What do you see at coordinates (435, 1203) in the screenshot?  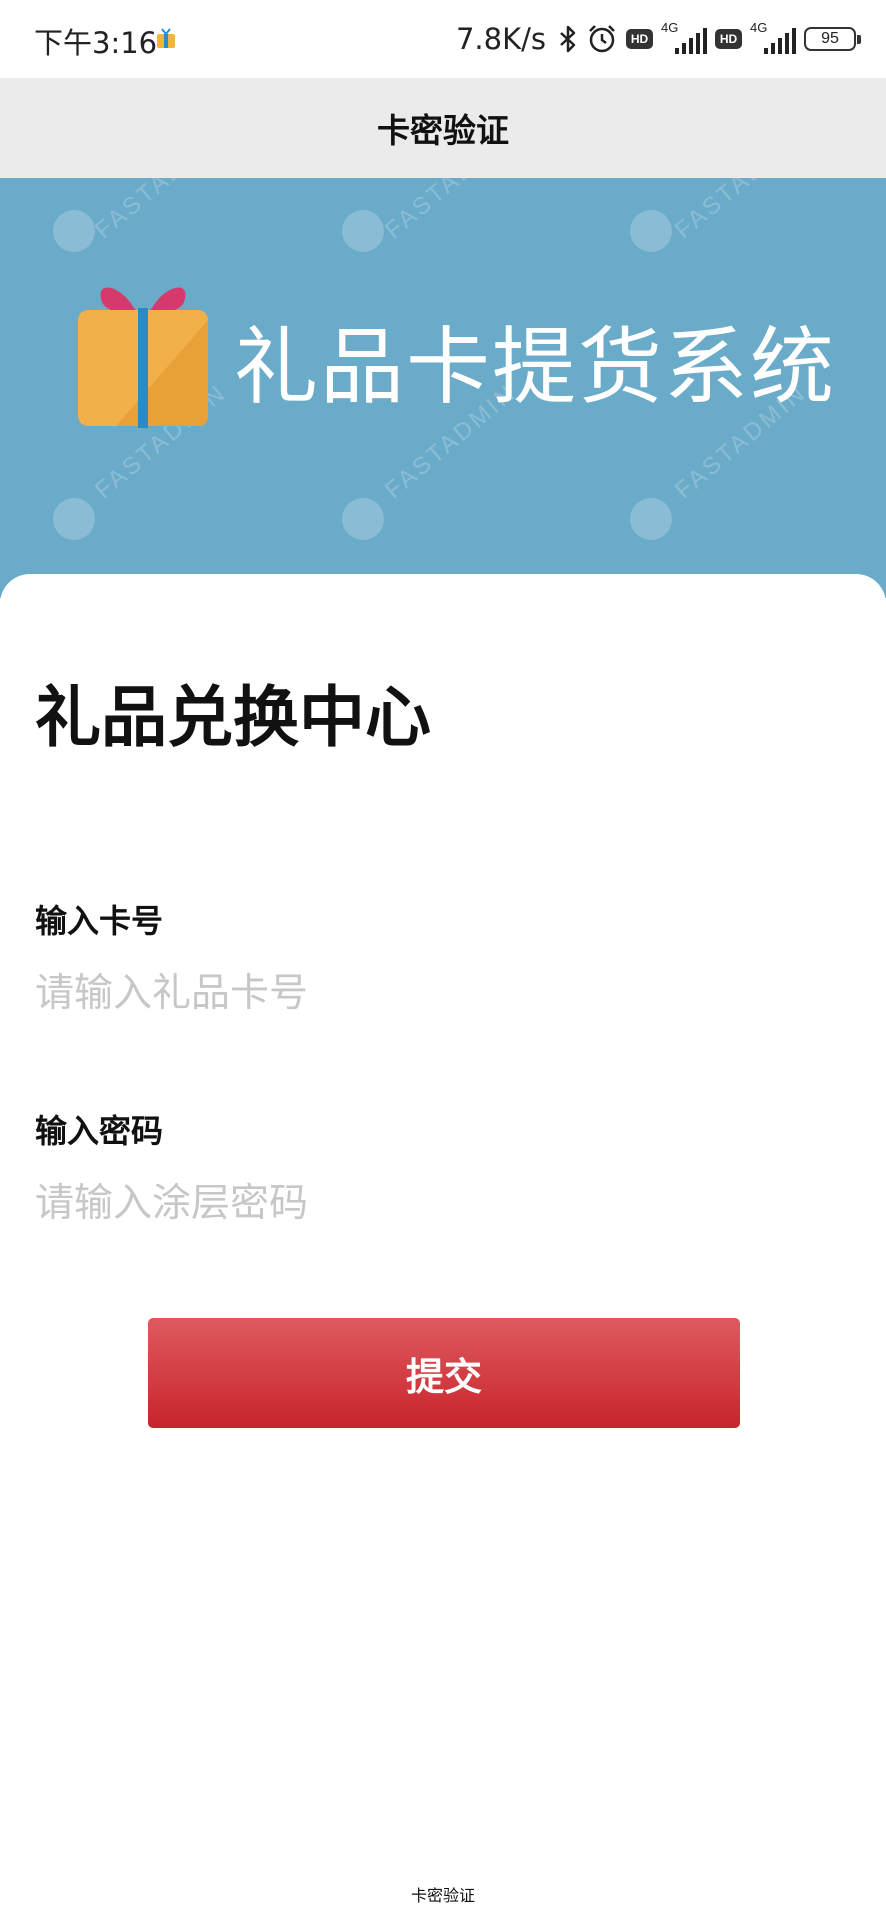 I see `password-input` at bounding box center [435, 1203].